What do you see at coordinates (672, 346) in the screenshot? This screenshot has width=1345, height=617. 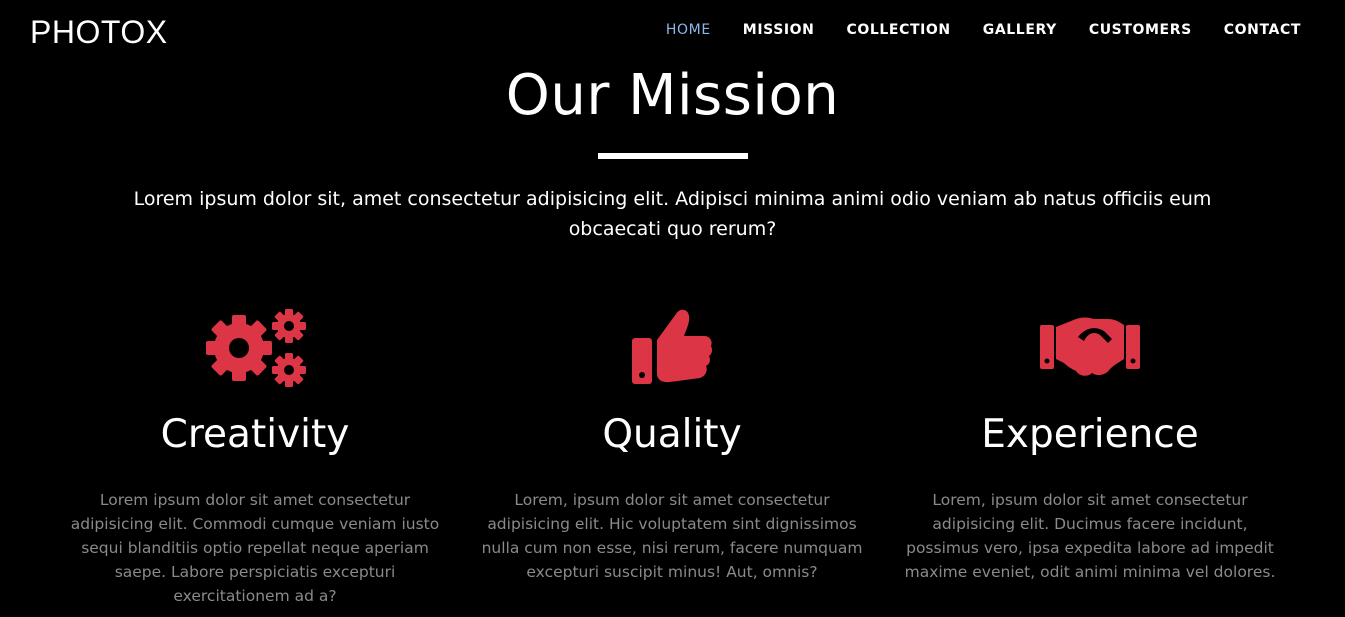 I see `thumbs-up-icon` at bounding box center [672, 346].